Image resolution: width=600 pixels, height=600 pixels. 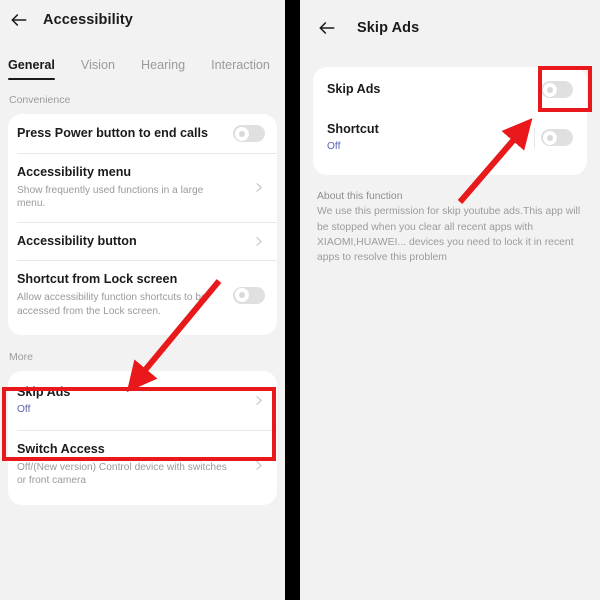 I want to click on row-texts: Press Power button to end calls, so click(x=122, y=134).